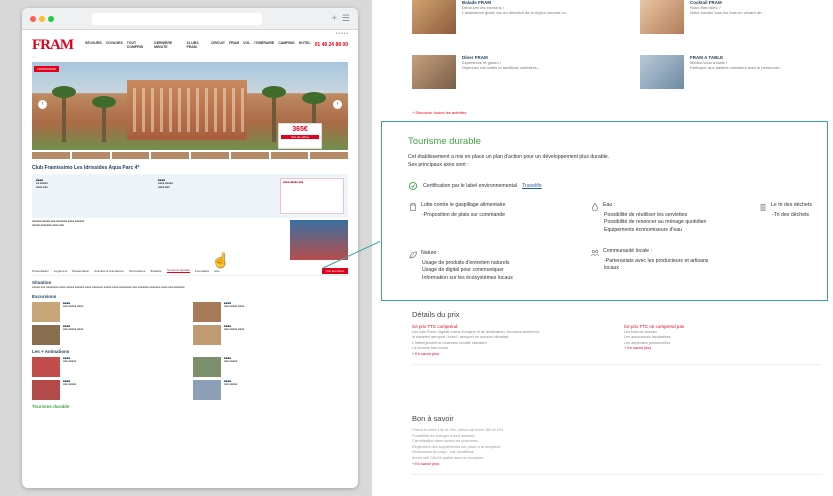  Describe the element at coordinates (42, 104) in the screenshot. I see `chevron-left-icon: ‹` at that location.